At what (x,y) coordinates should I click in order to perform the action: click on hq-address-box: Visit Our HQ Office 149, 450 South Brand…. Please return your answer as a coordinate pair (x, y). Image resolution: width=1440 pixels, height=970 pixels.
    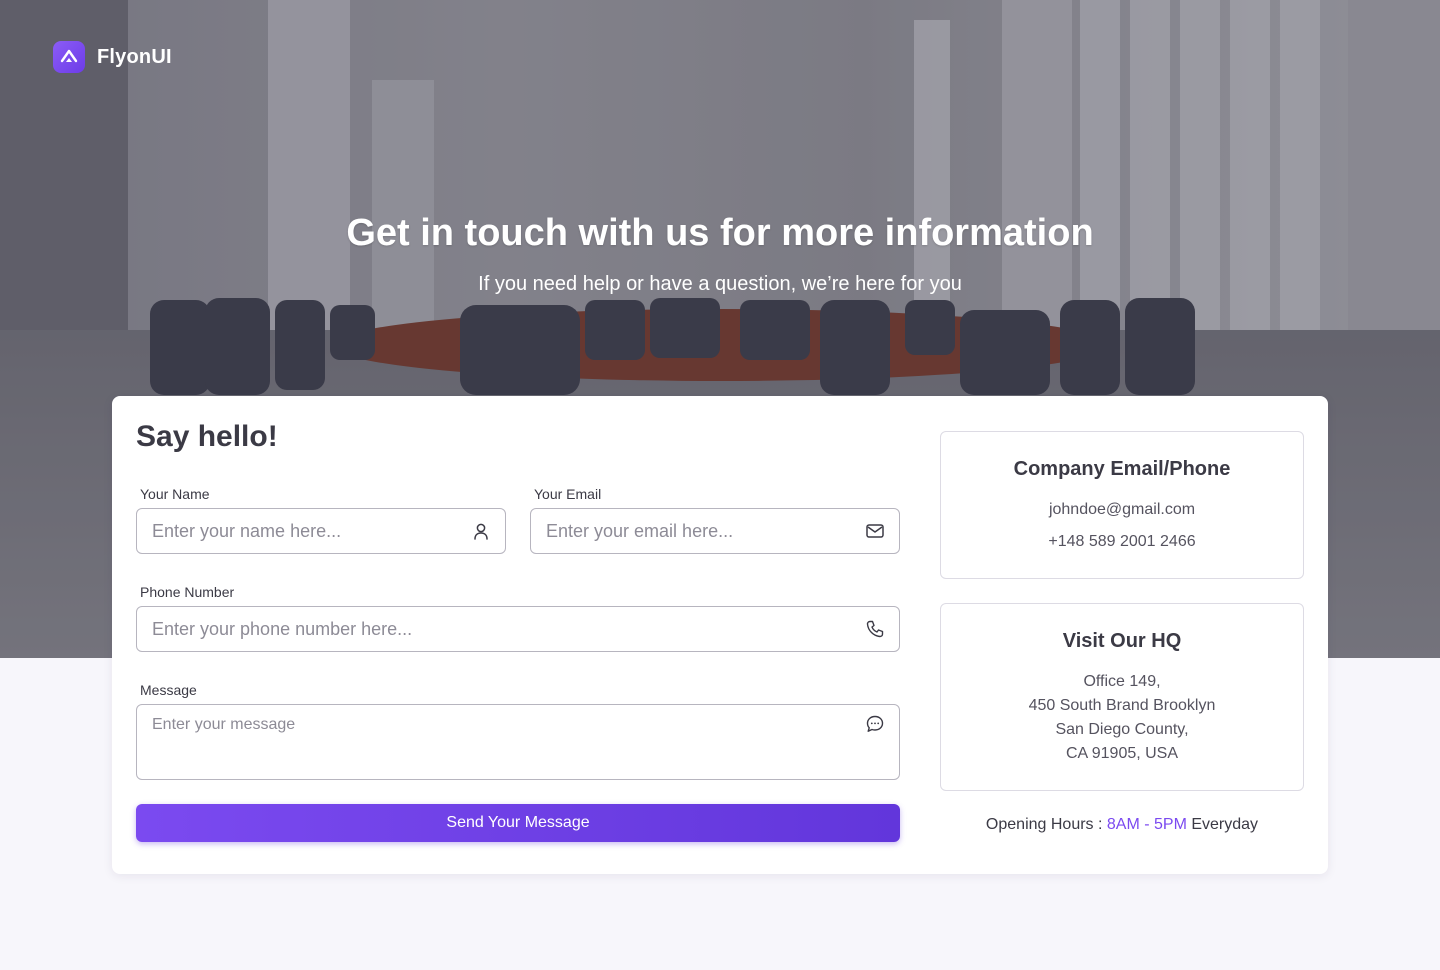
    Looking at the image, I should click on (1122, 697).